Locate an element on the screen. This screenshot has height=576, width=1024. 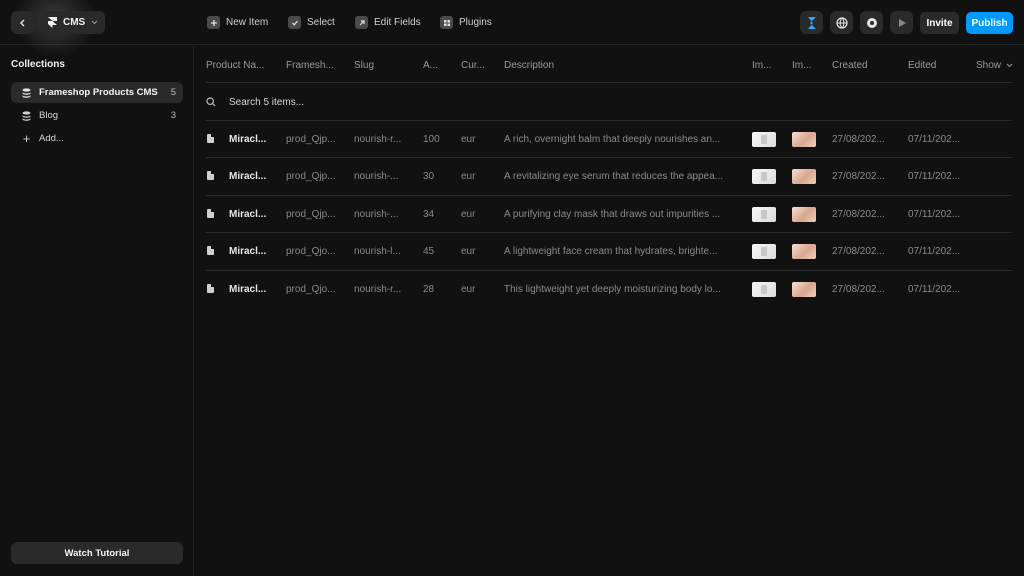
sidebar-item-blog: Blog 3 is located at coordinates (97, 115).